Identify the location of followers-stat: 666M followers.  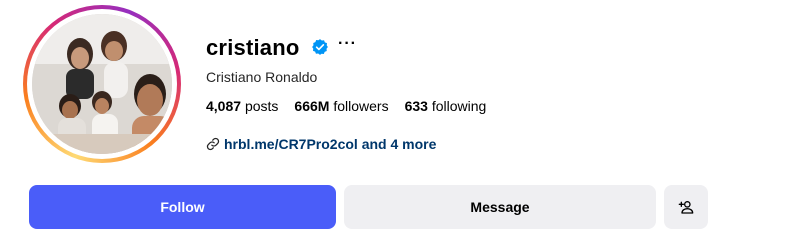
(341, 106).